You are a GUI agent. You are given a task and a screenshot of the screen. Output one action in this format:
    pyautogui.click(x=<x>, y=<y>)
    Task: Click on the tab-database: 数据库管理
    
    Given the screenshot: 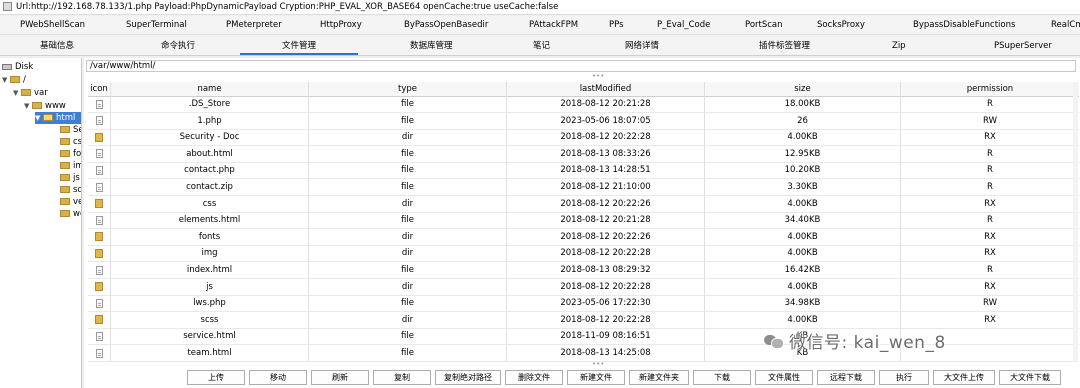 What is the action you would take?
    pyautogui.click(x=431, y=46)
    